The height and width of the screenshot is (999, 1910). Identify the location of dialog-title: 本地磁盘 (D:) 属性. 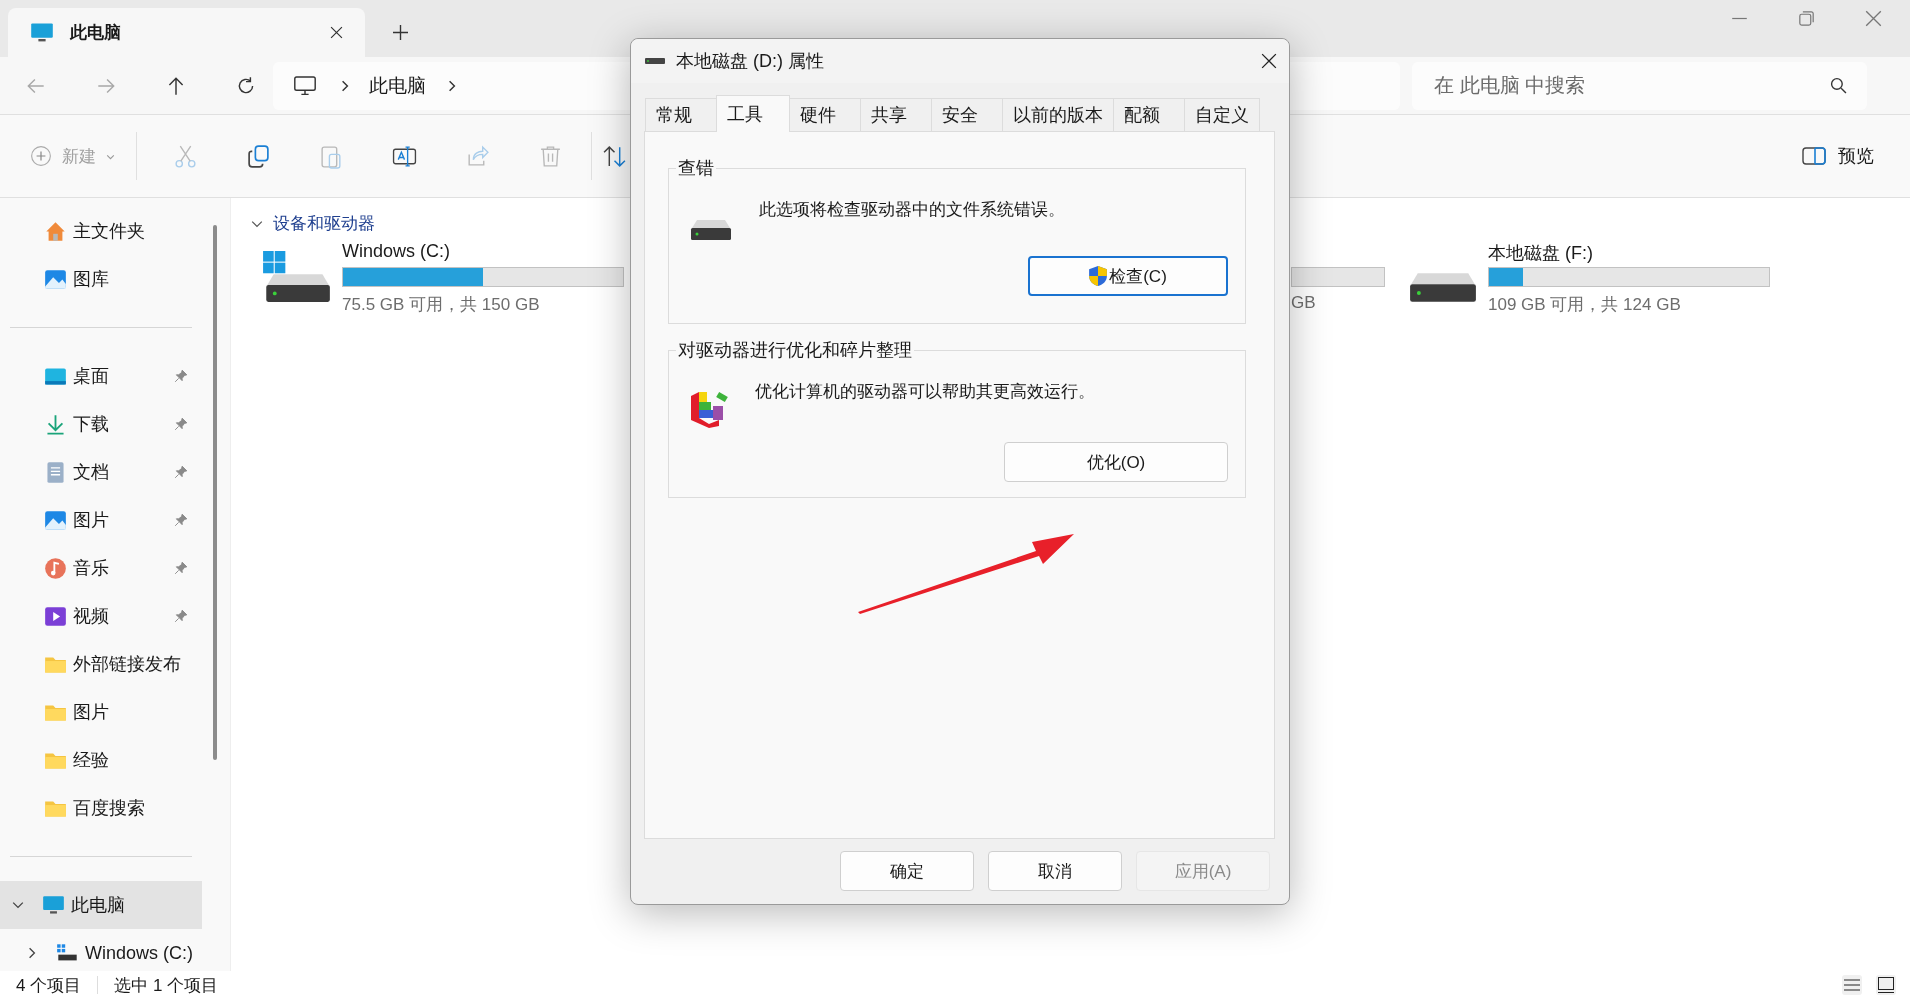
(750, 61).